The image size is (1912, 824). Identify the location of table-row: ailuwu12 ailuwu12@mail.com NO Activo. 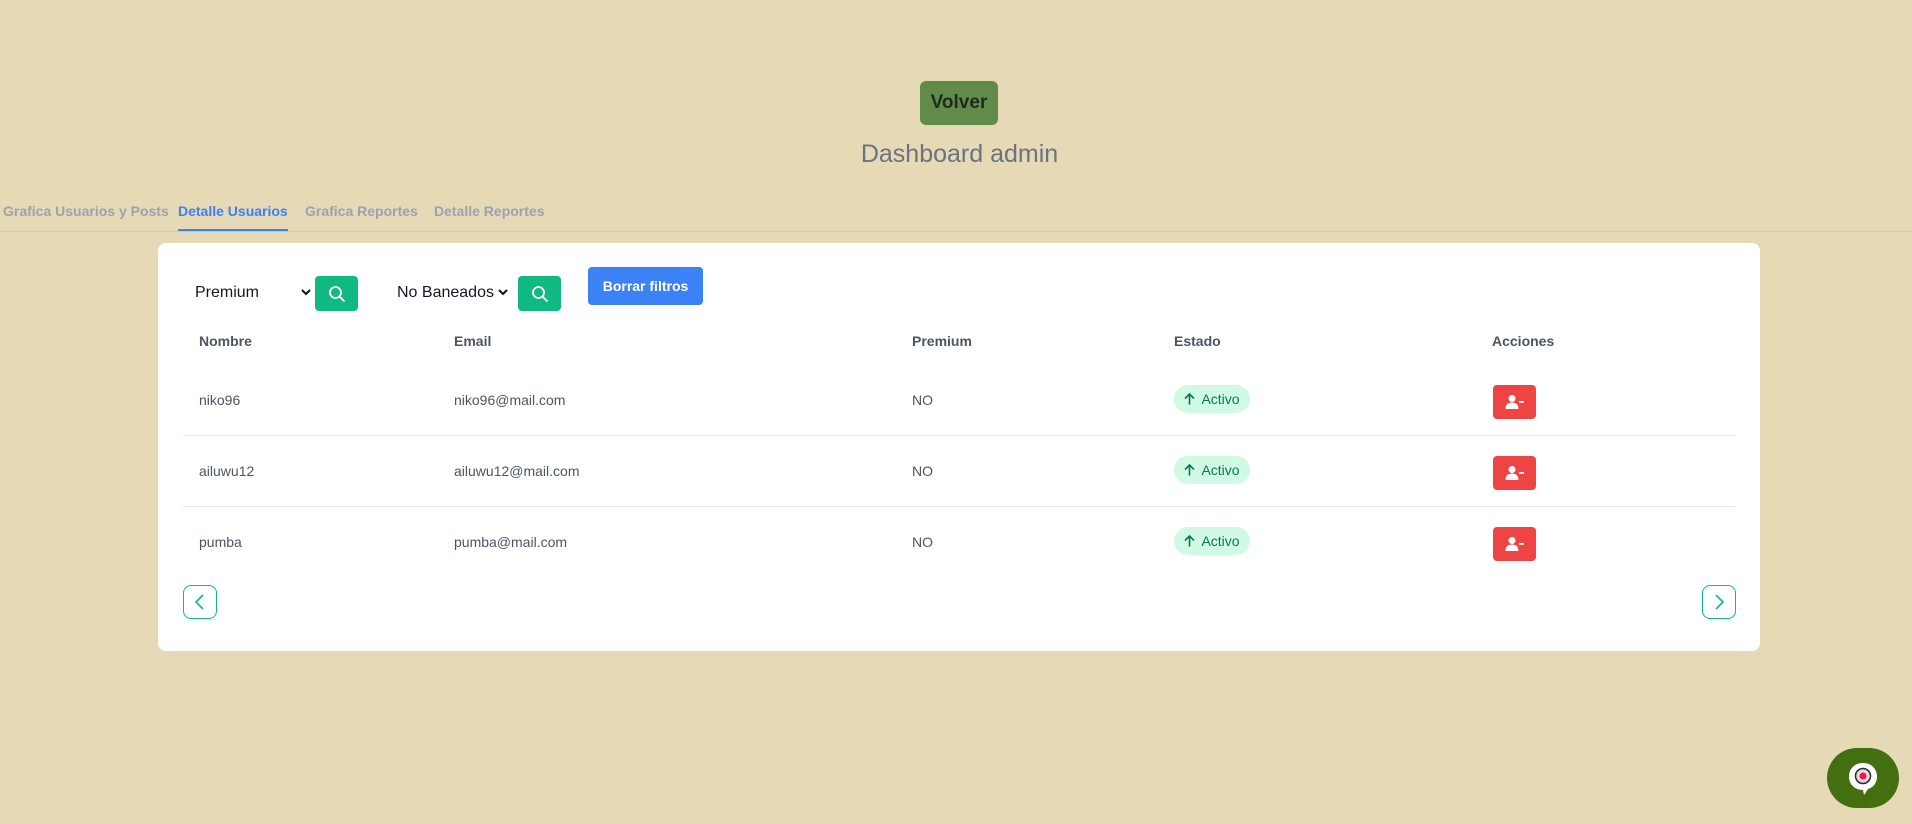
(959, 471).